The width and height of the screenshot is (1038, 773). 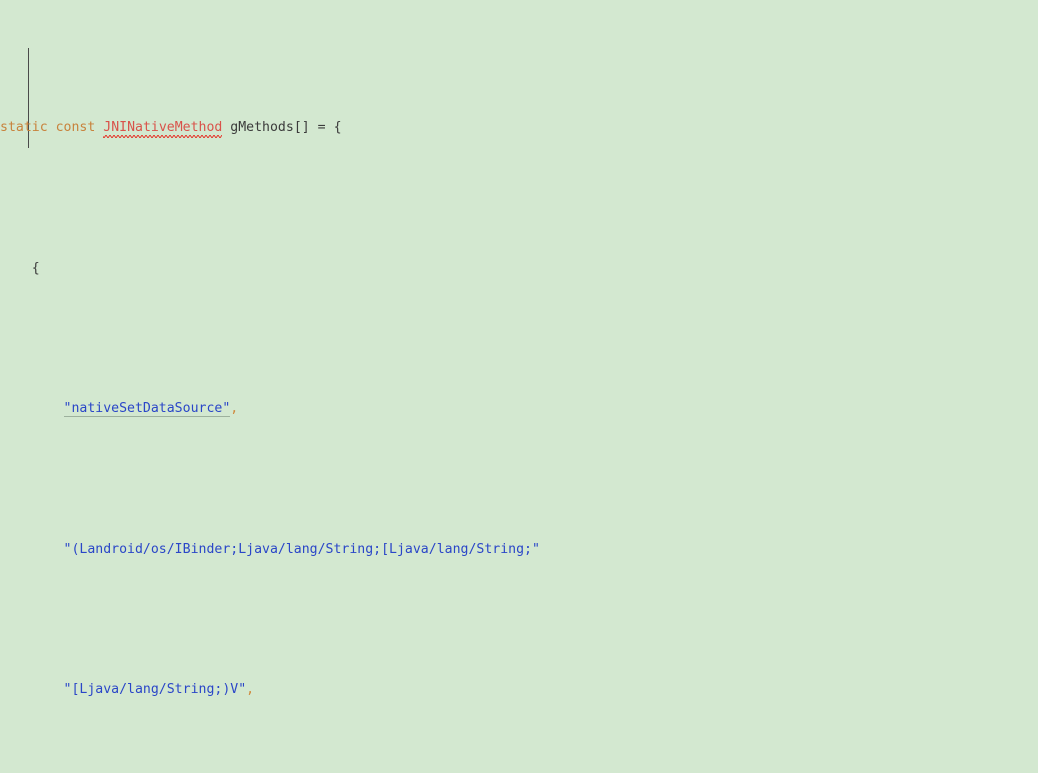 I want to click on open-brace: {, so click(x=337, y=128).